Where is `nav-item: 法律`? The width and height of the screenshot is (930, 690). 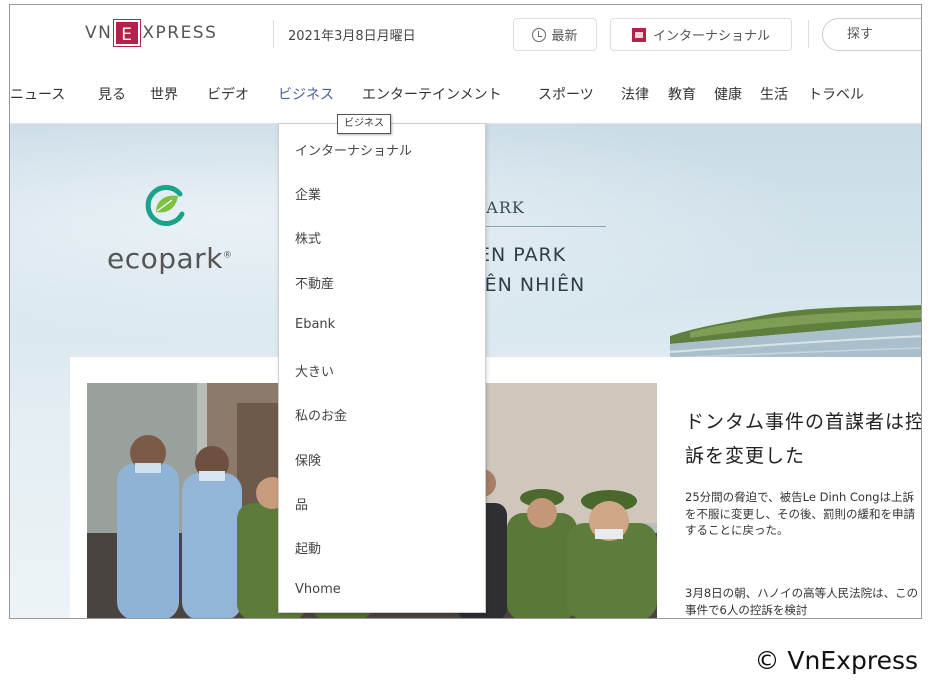 nav-item: 法律 is located at coordinates (638, 94).